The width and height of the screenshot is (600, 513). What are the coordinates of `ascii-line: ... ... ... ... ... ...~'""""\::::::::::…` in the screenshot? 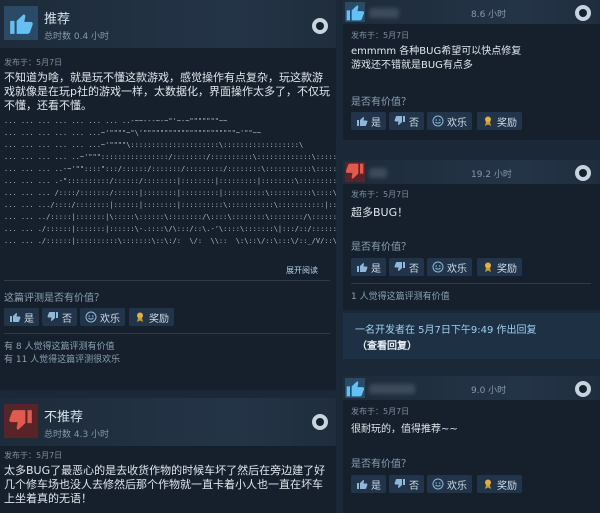 It's located at (154, 145).